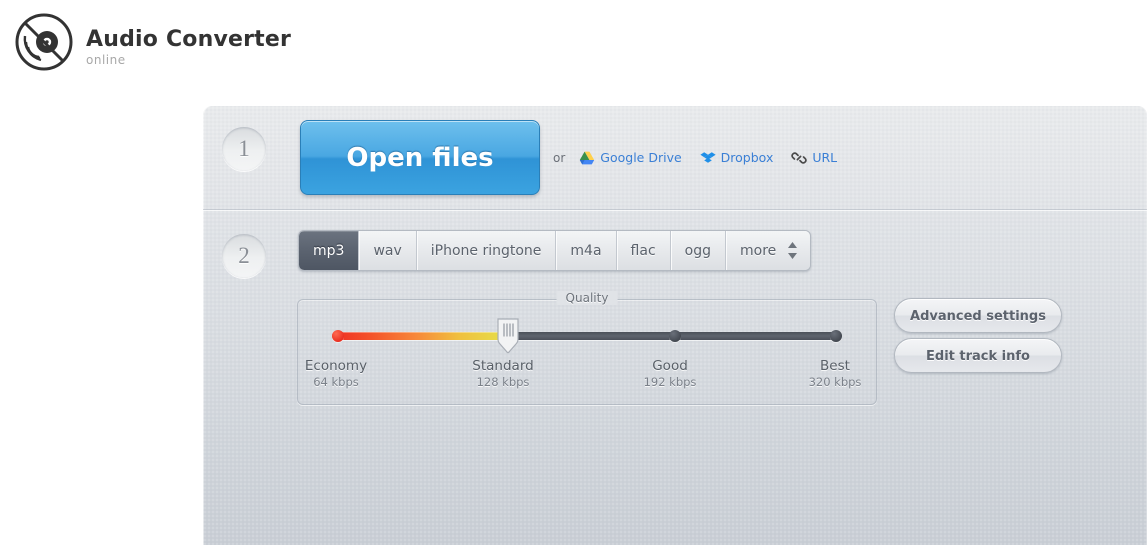  I want to click on quality-label-good: Good 192 kbps, so click(670, 373).